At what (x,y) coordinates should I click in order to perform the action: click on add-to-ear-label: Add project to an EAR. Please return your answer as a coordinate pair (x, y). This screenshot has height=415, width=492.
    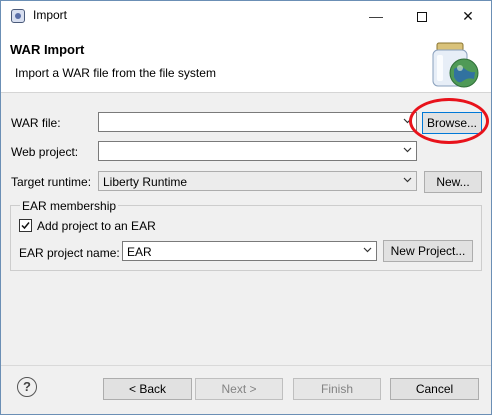
    Looking at the image, I should click on (96, 226).